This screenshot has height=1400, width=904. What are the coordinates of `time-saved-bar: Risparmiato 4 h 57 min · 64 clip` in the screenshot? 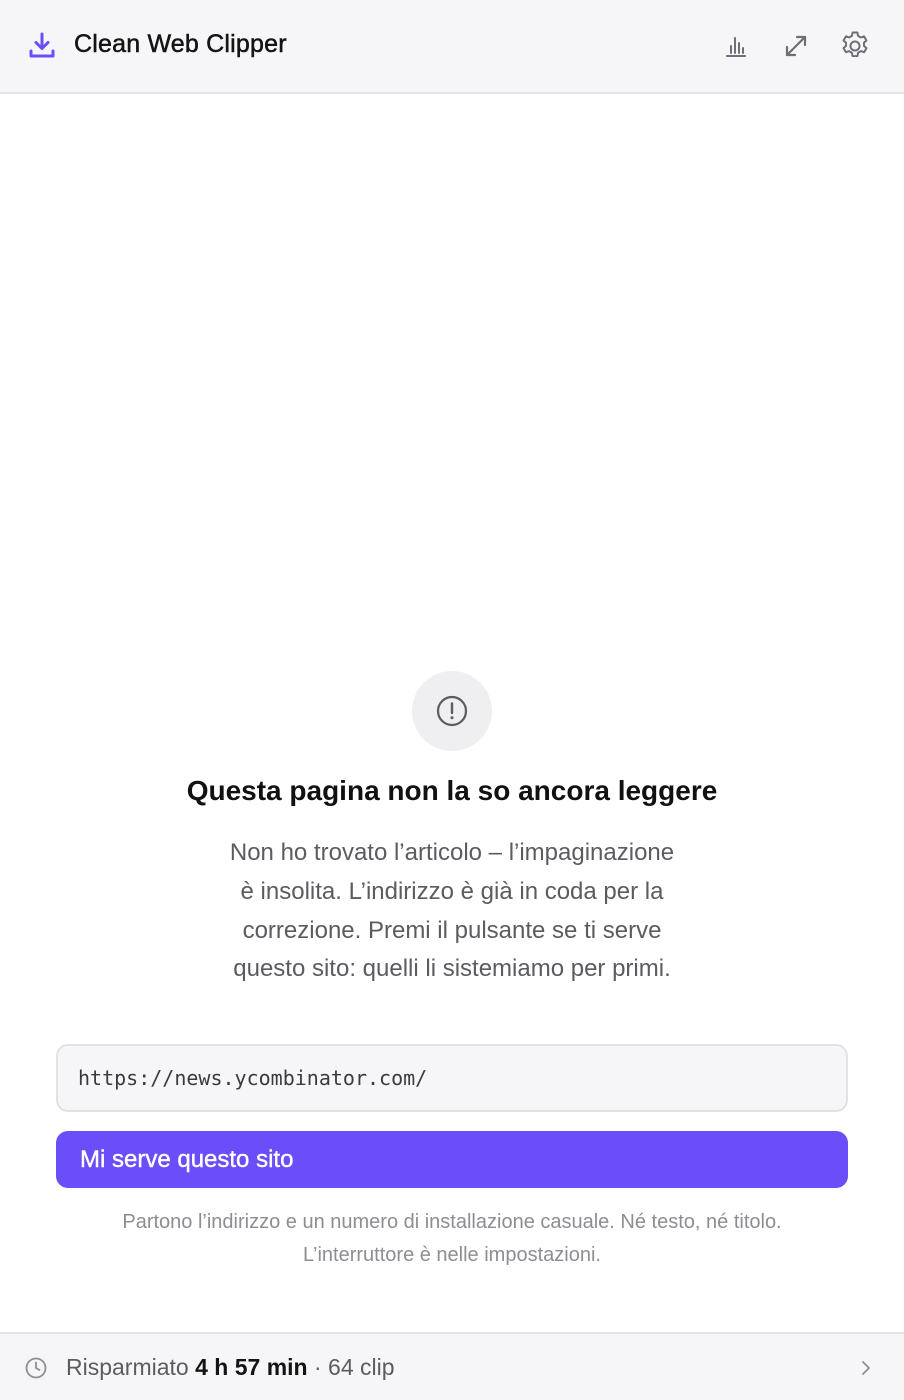 It's located at (452, 1366).